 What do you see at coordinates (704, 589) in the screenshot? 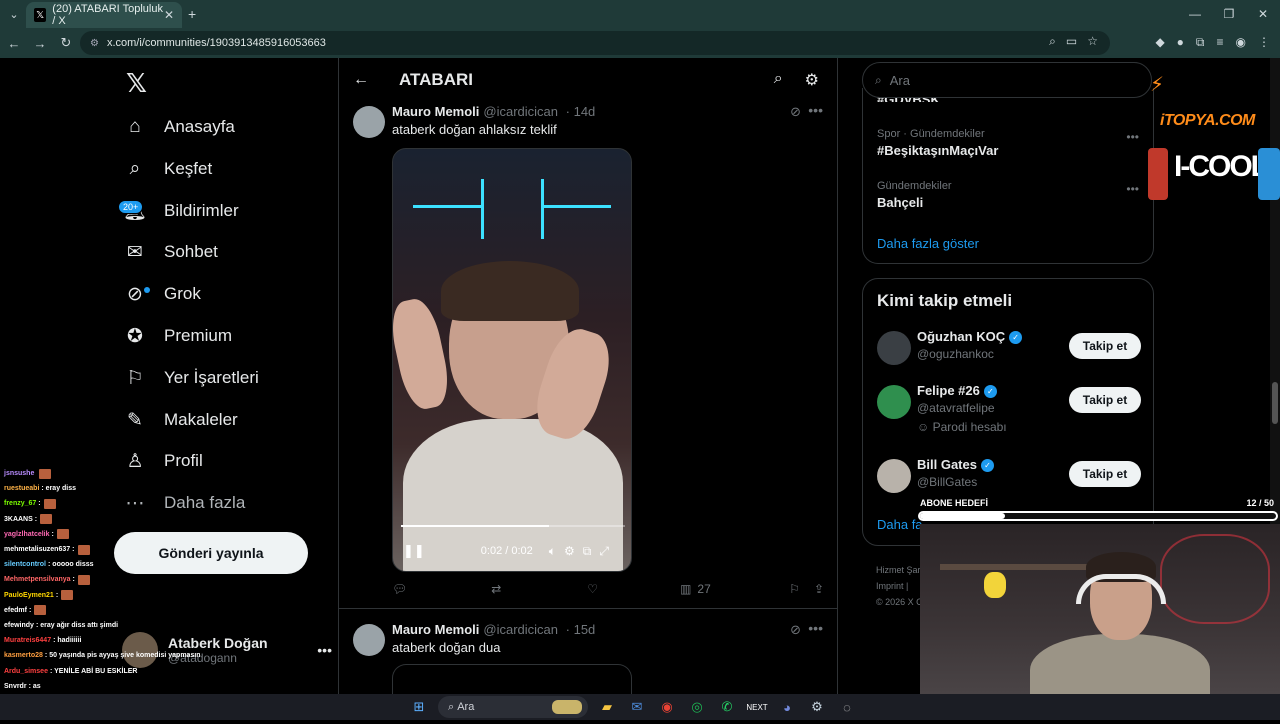
I see `views-count: 27` at bounding box center [704, 589].